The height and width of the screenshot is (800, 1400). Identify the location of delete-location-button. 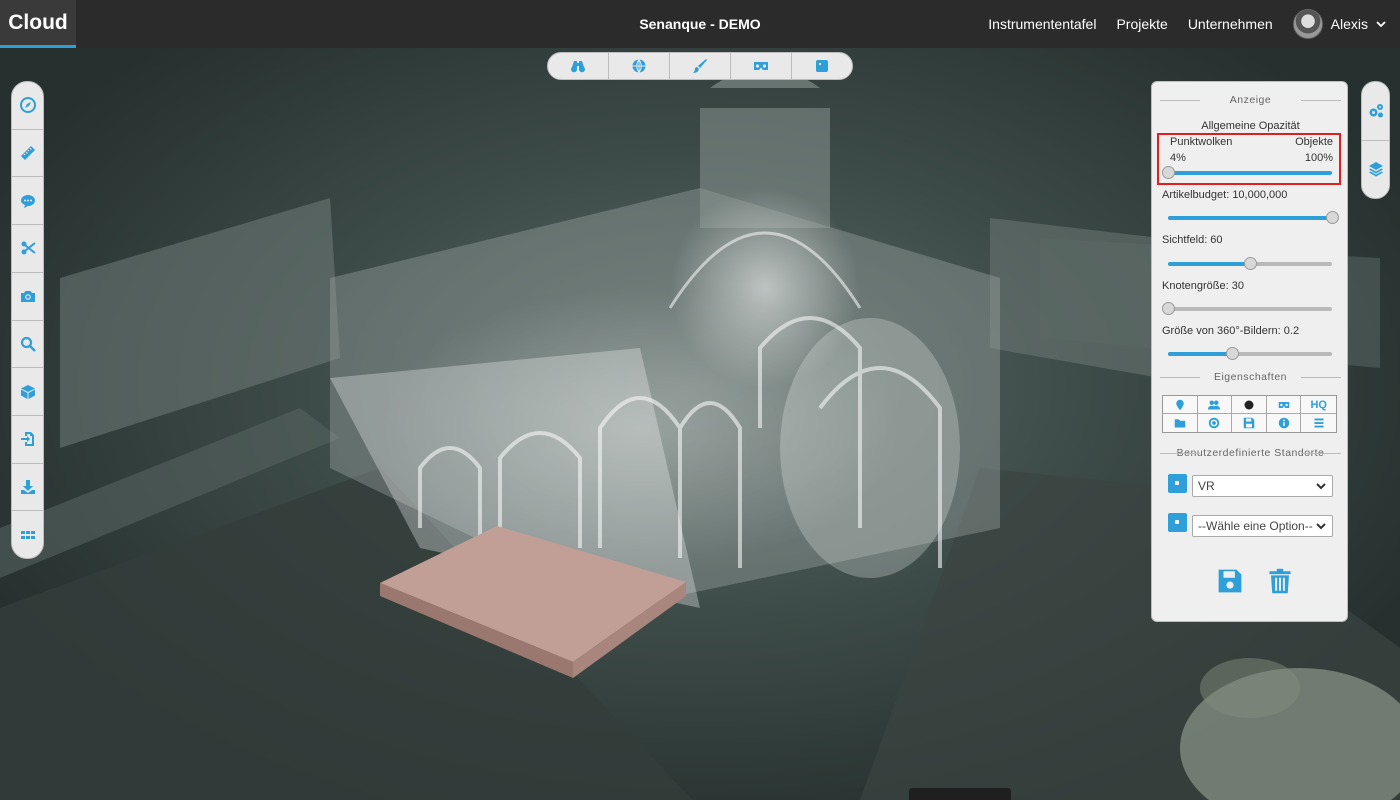
(1280, 581).